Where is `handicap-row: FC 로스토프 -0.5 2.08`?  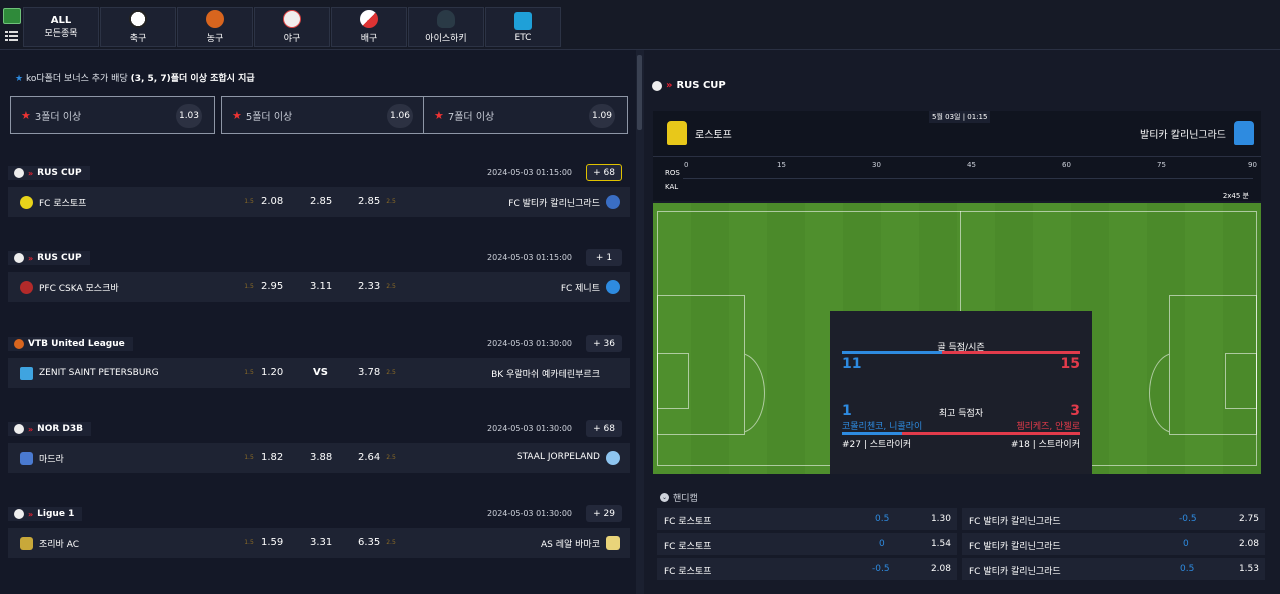 handicap-row: FC 로스토프 -0.5 2.08 is located at coordinates (807, 569).